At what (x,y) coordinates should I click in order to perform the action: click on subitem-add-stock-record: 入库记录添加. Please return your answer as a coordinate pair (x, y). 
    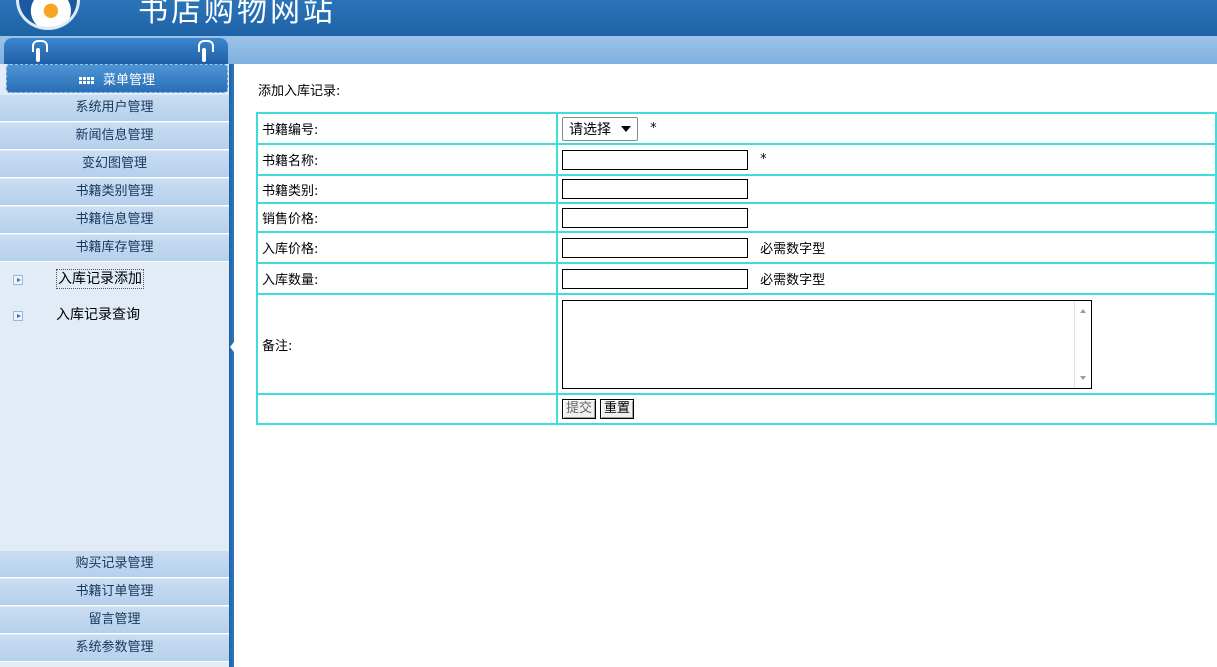
    Looking at the image, I should click on (114, 279).